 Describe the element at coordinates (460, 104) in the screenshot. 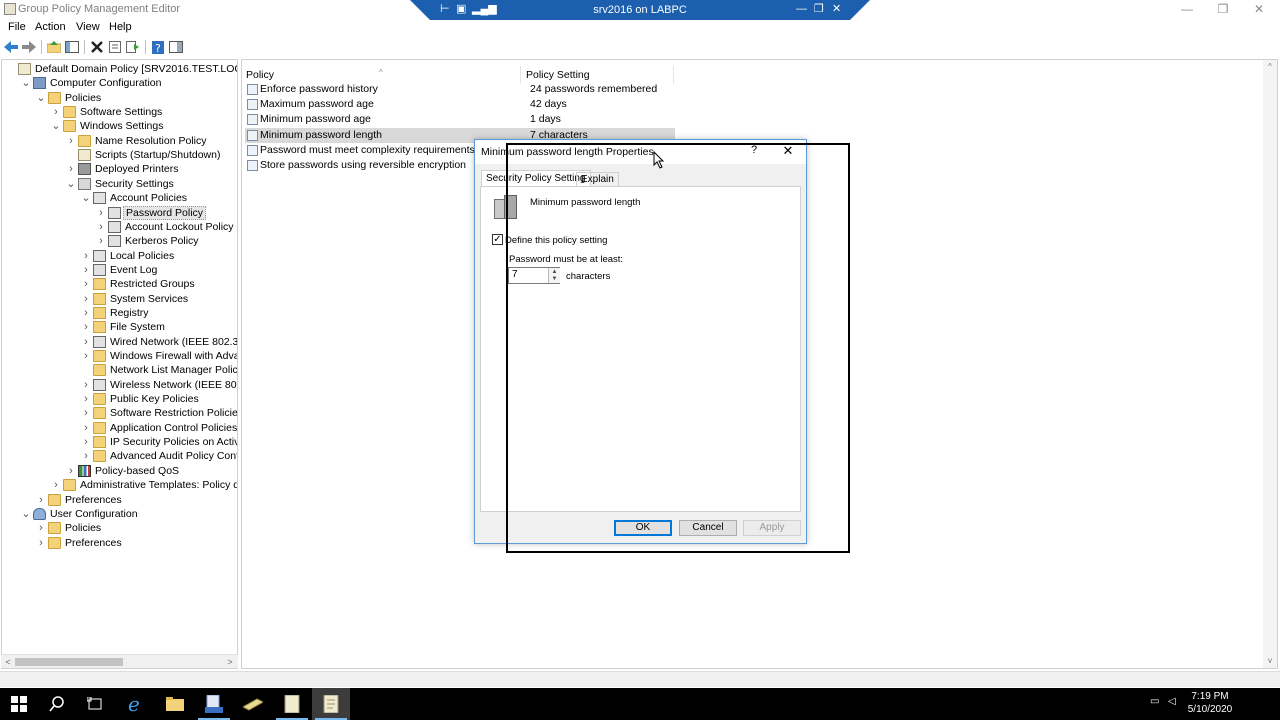

I see `table-row: Maximum password age 42 days` at that location.